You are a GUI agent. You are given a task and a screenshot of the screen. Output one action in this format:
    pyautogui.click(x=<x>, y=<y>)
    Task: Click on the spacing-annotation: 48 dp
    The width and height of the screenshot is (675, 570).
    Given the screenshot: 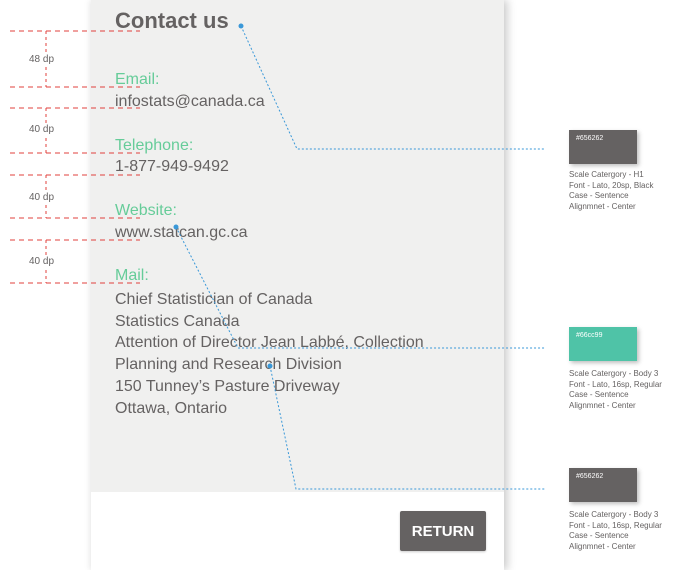 What is the action you would take?
    pyautogui.click(x=42, y=59)
    